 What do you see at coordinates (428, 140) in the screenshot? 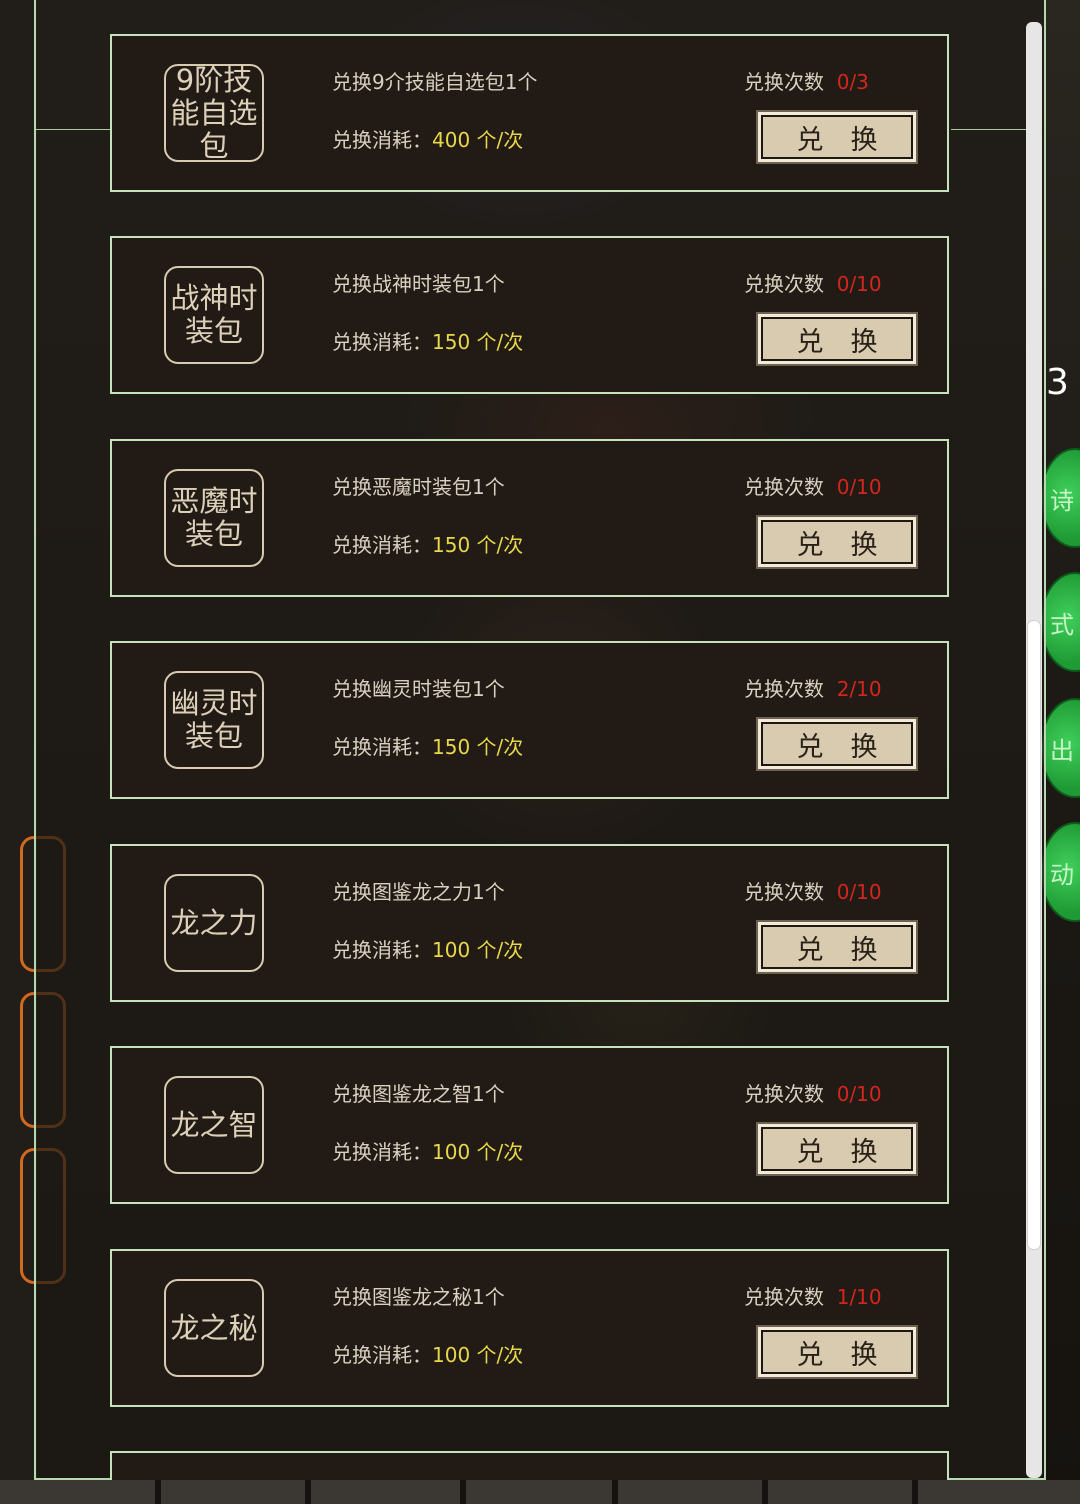
I see `cost-info: 兑换消耗：400 个/次` at bounding box center [428, 140].